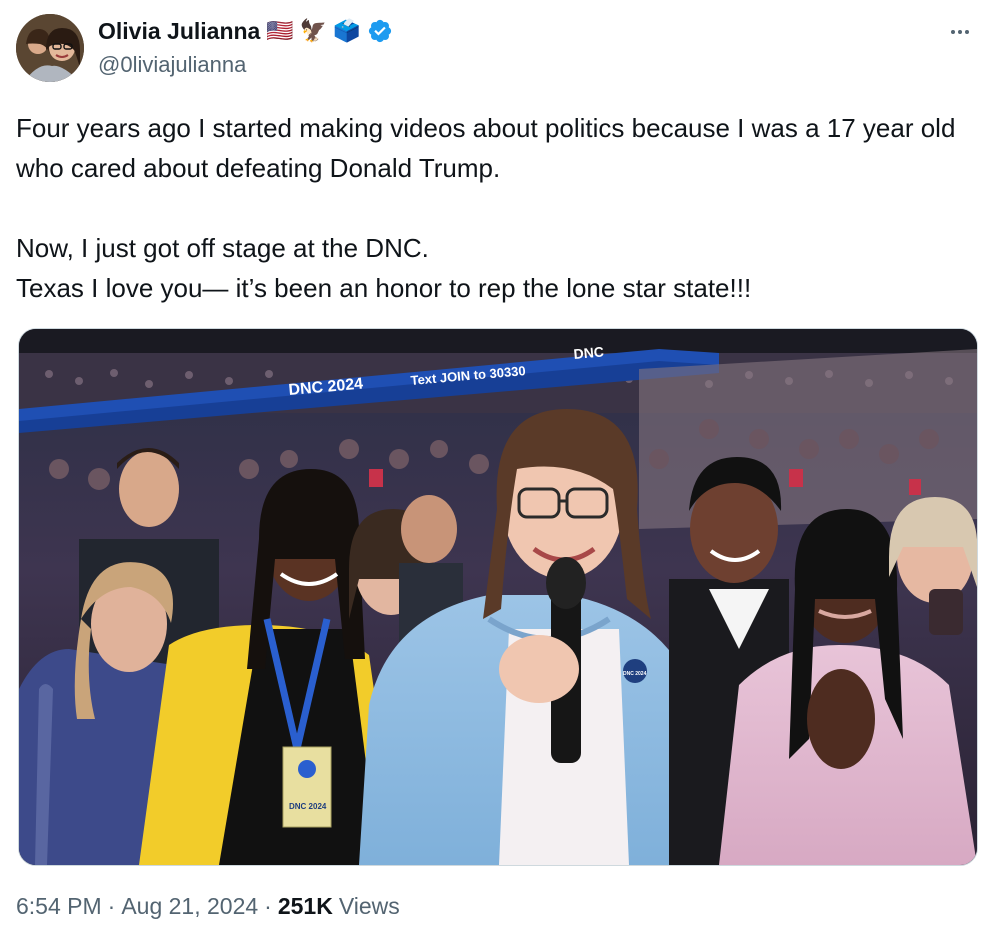 Image resolution: width=992 pixels, height=930 pixels. I want to click on lanyard-badge-text: DNC 2024, so click(308, 806).